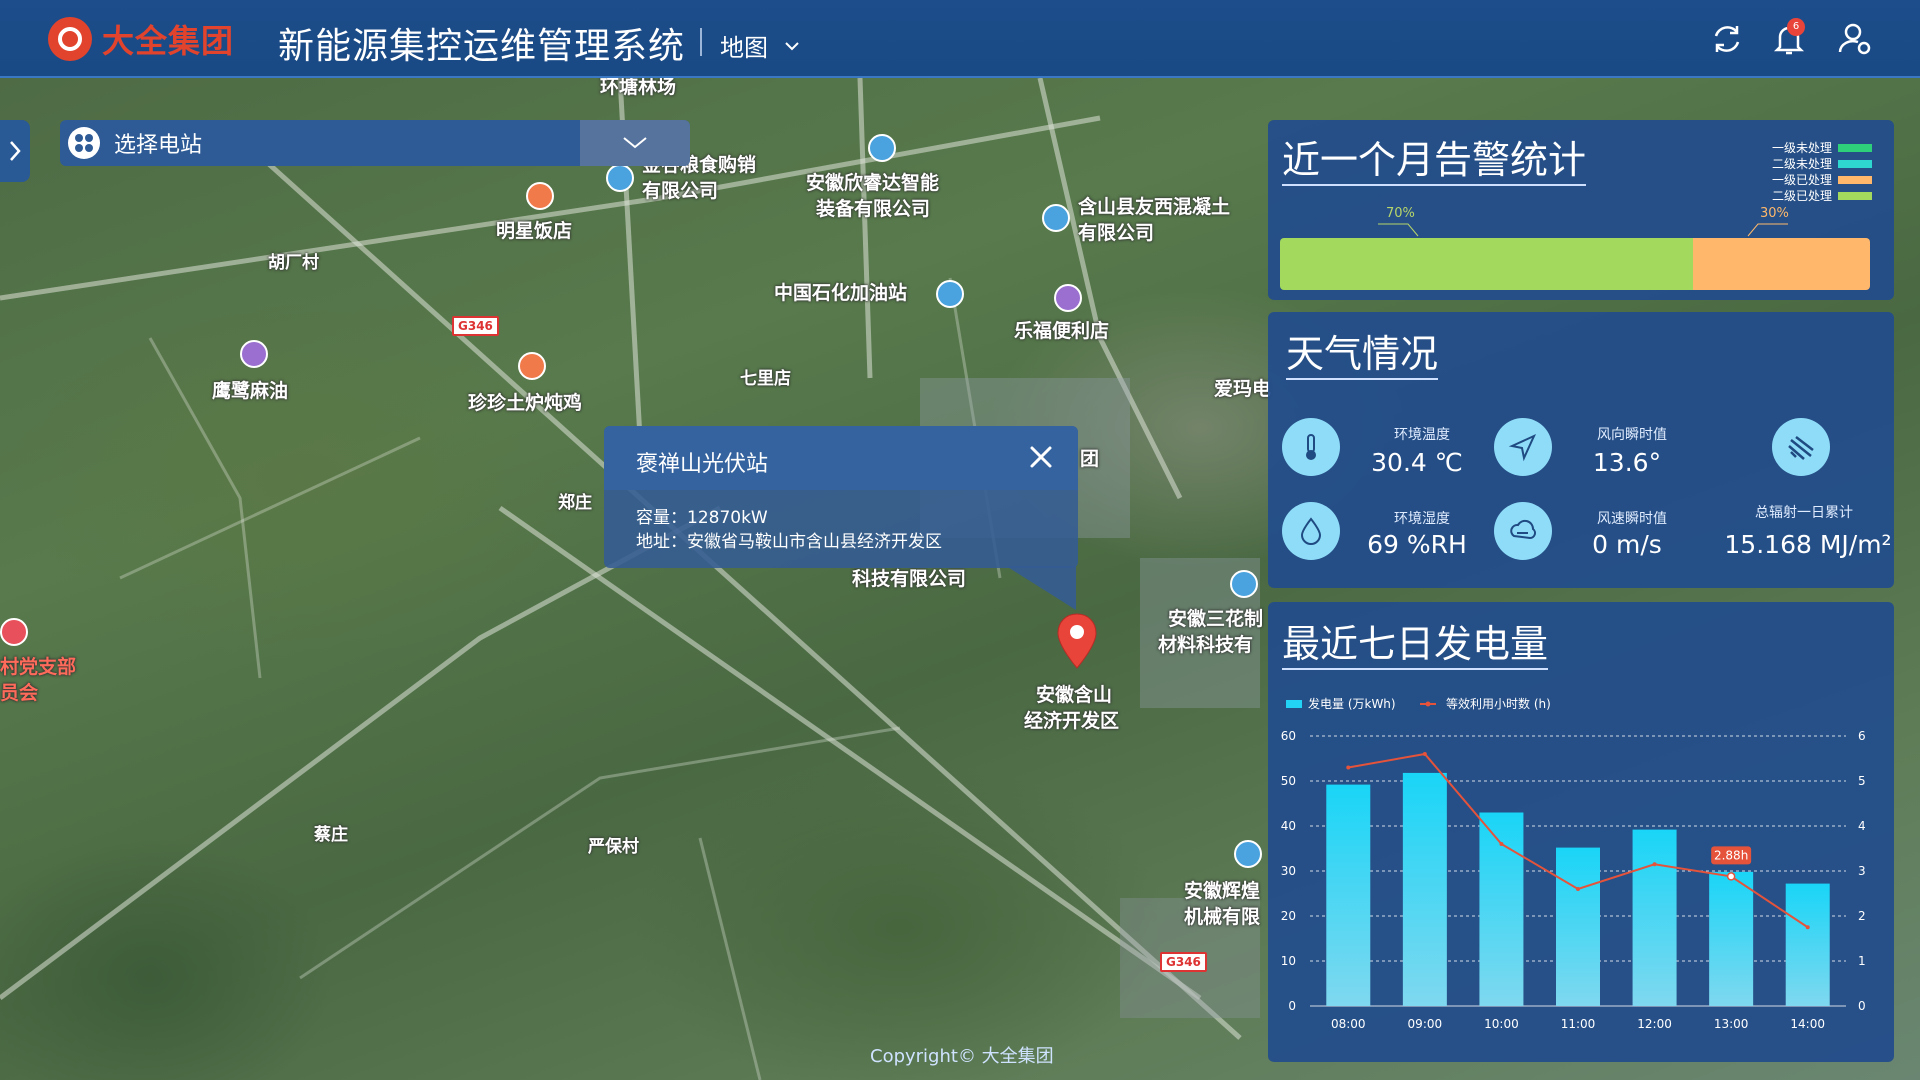 This screenshot has height=1080, width=1920. I want to click on x-tick: 14:00, so click(1807, 1024).